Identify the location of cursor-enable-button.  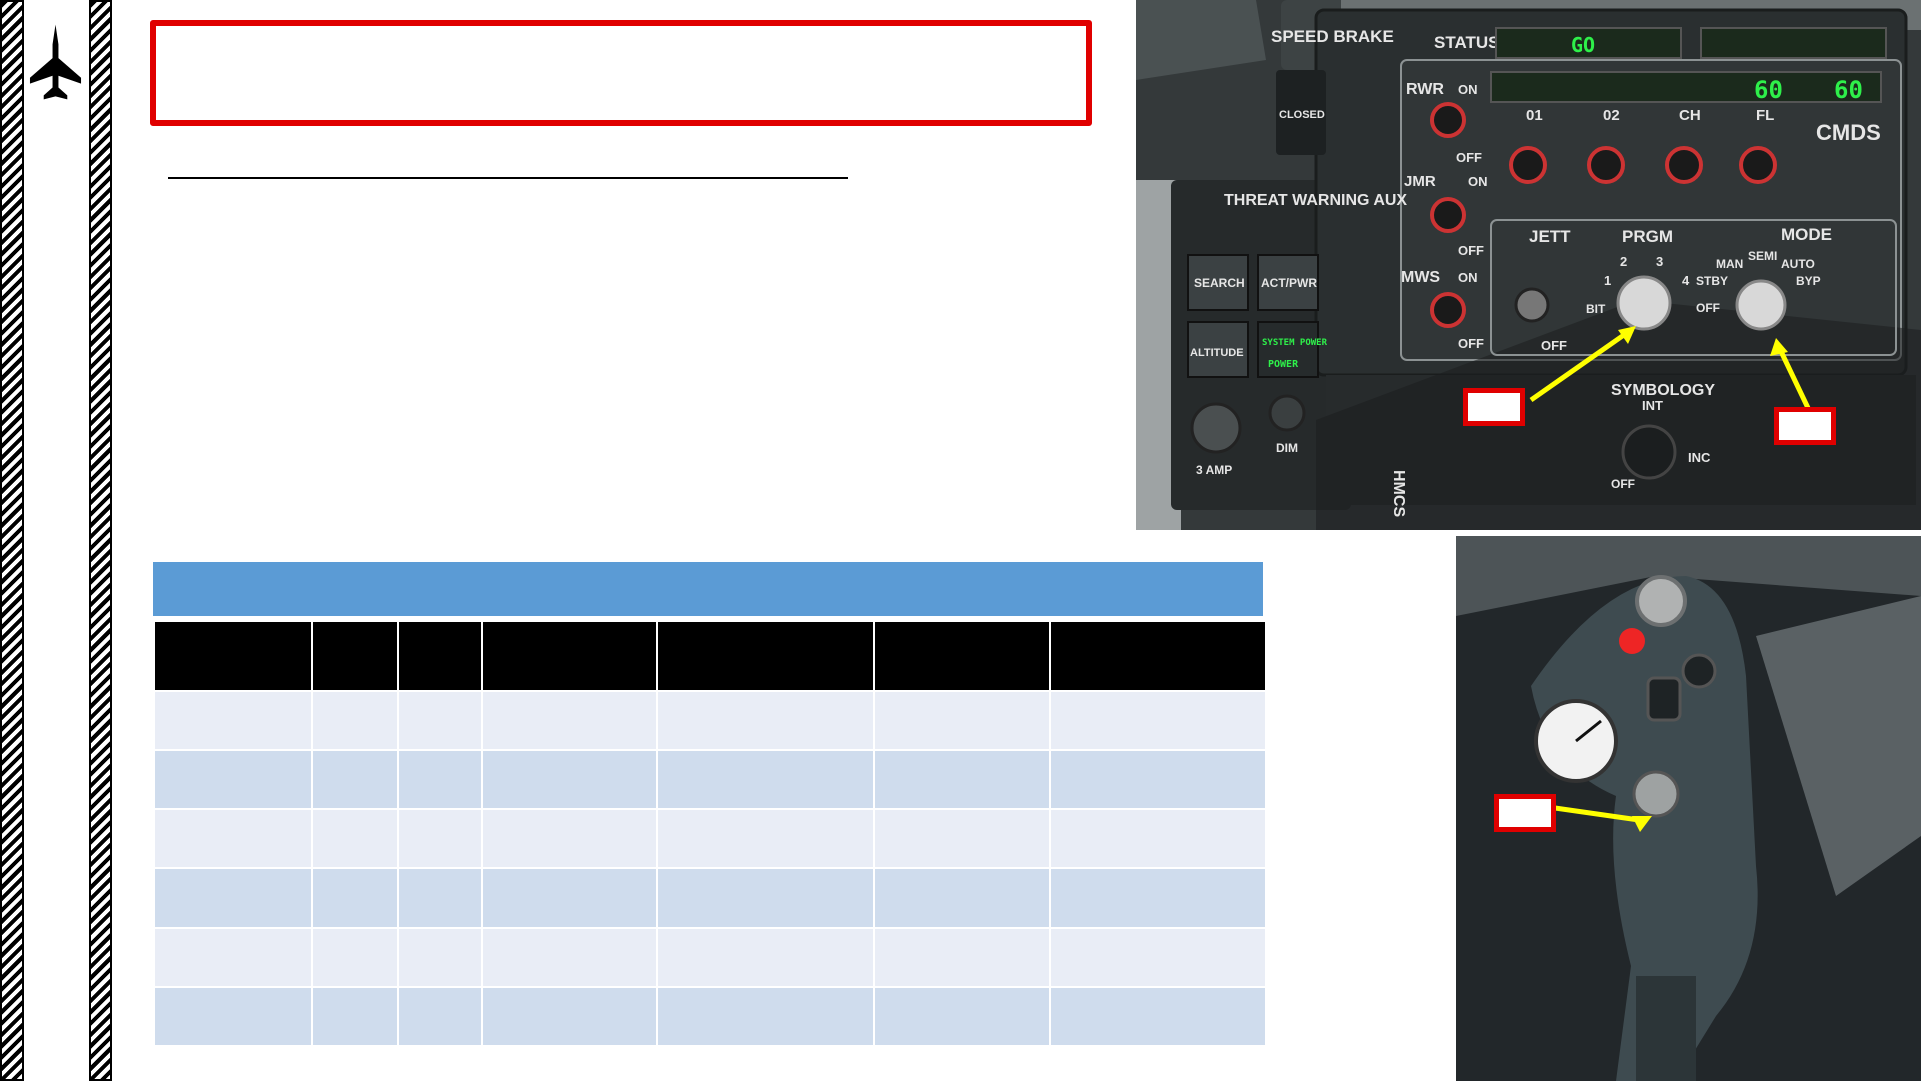
(1661, 601).